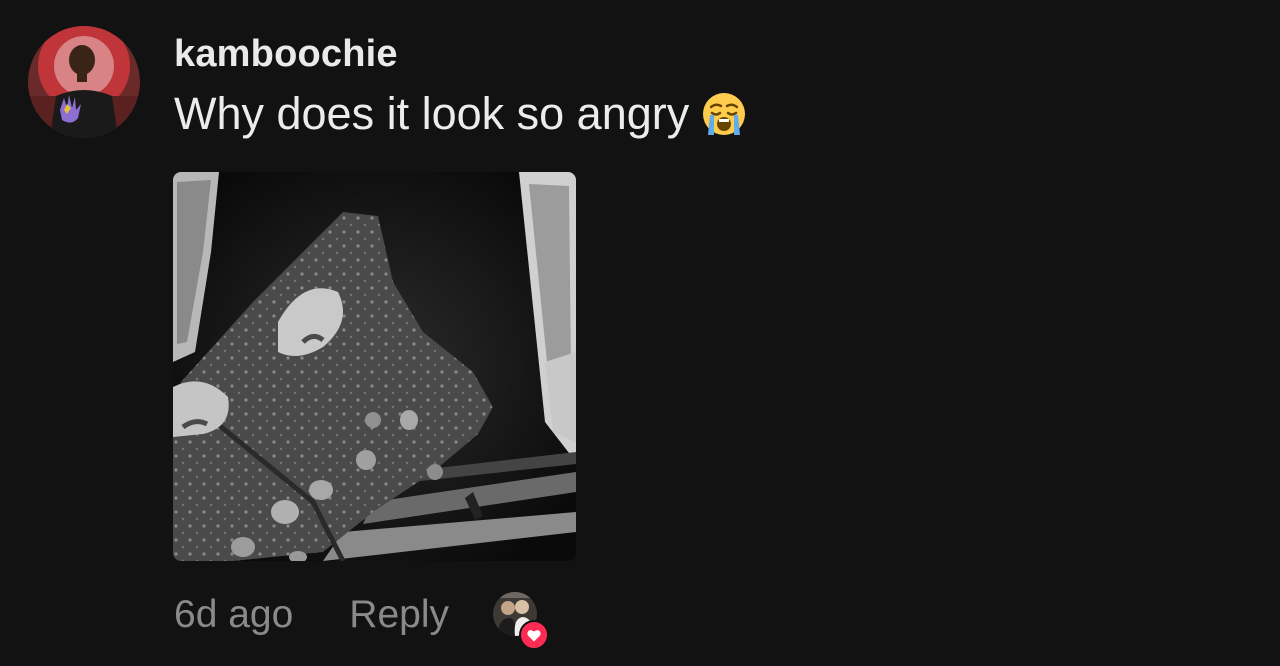 The image size is (1280, 666). I want to click on heart-icon, so click(534, 635).